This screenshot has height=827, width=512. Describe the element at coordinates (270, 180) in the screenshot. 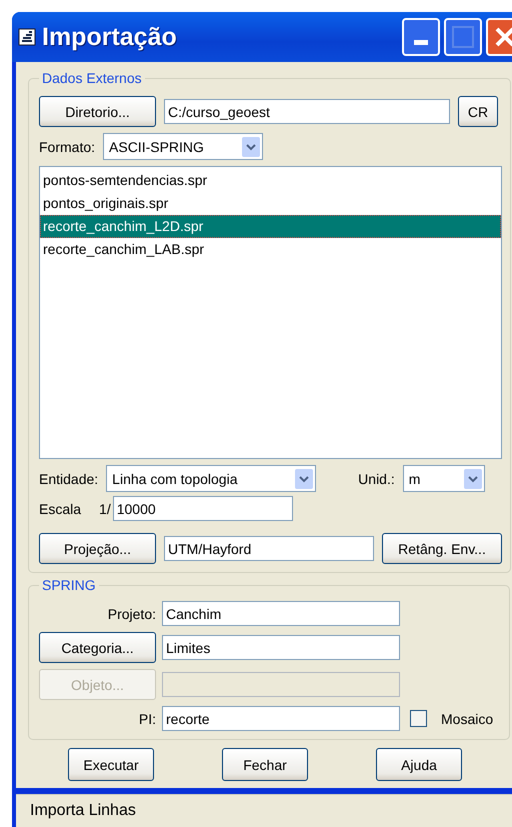

I see `file-item: pontos-semtendencias.spr` at that location.